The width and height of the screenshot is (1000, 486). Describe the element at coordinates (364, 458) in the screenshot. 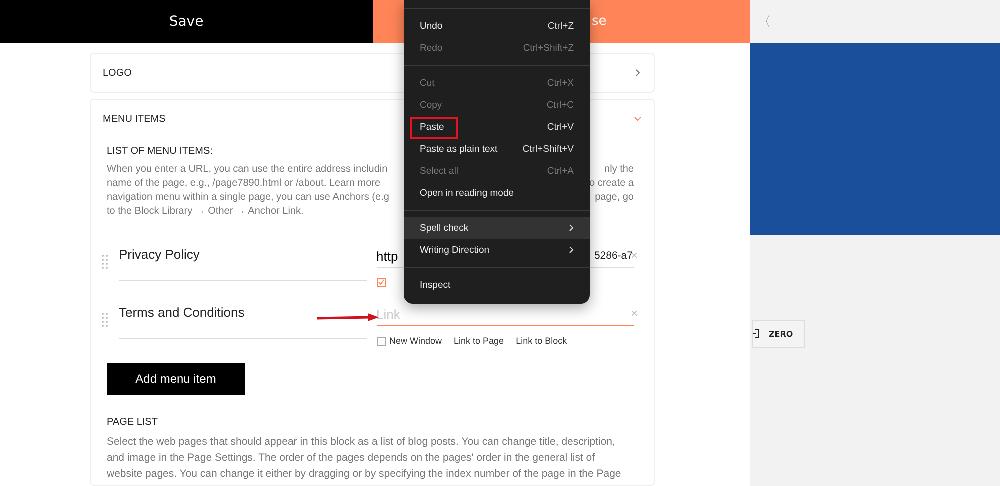

I see `page-list-description: Select the web pages that should appear in this block as a list of blog posts. You can change title, description, and image in the Page Settings. The order of the pages depends on the pages' order in the general list of website pages. You can change it either by dragging or by specifying the index number of the page in the Page` at that location.